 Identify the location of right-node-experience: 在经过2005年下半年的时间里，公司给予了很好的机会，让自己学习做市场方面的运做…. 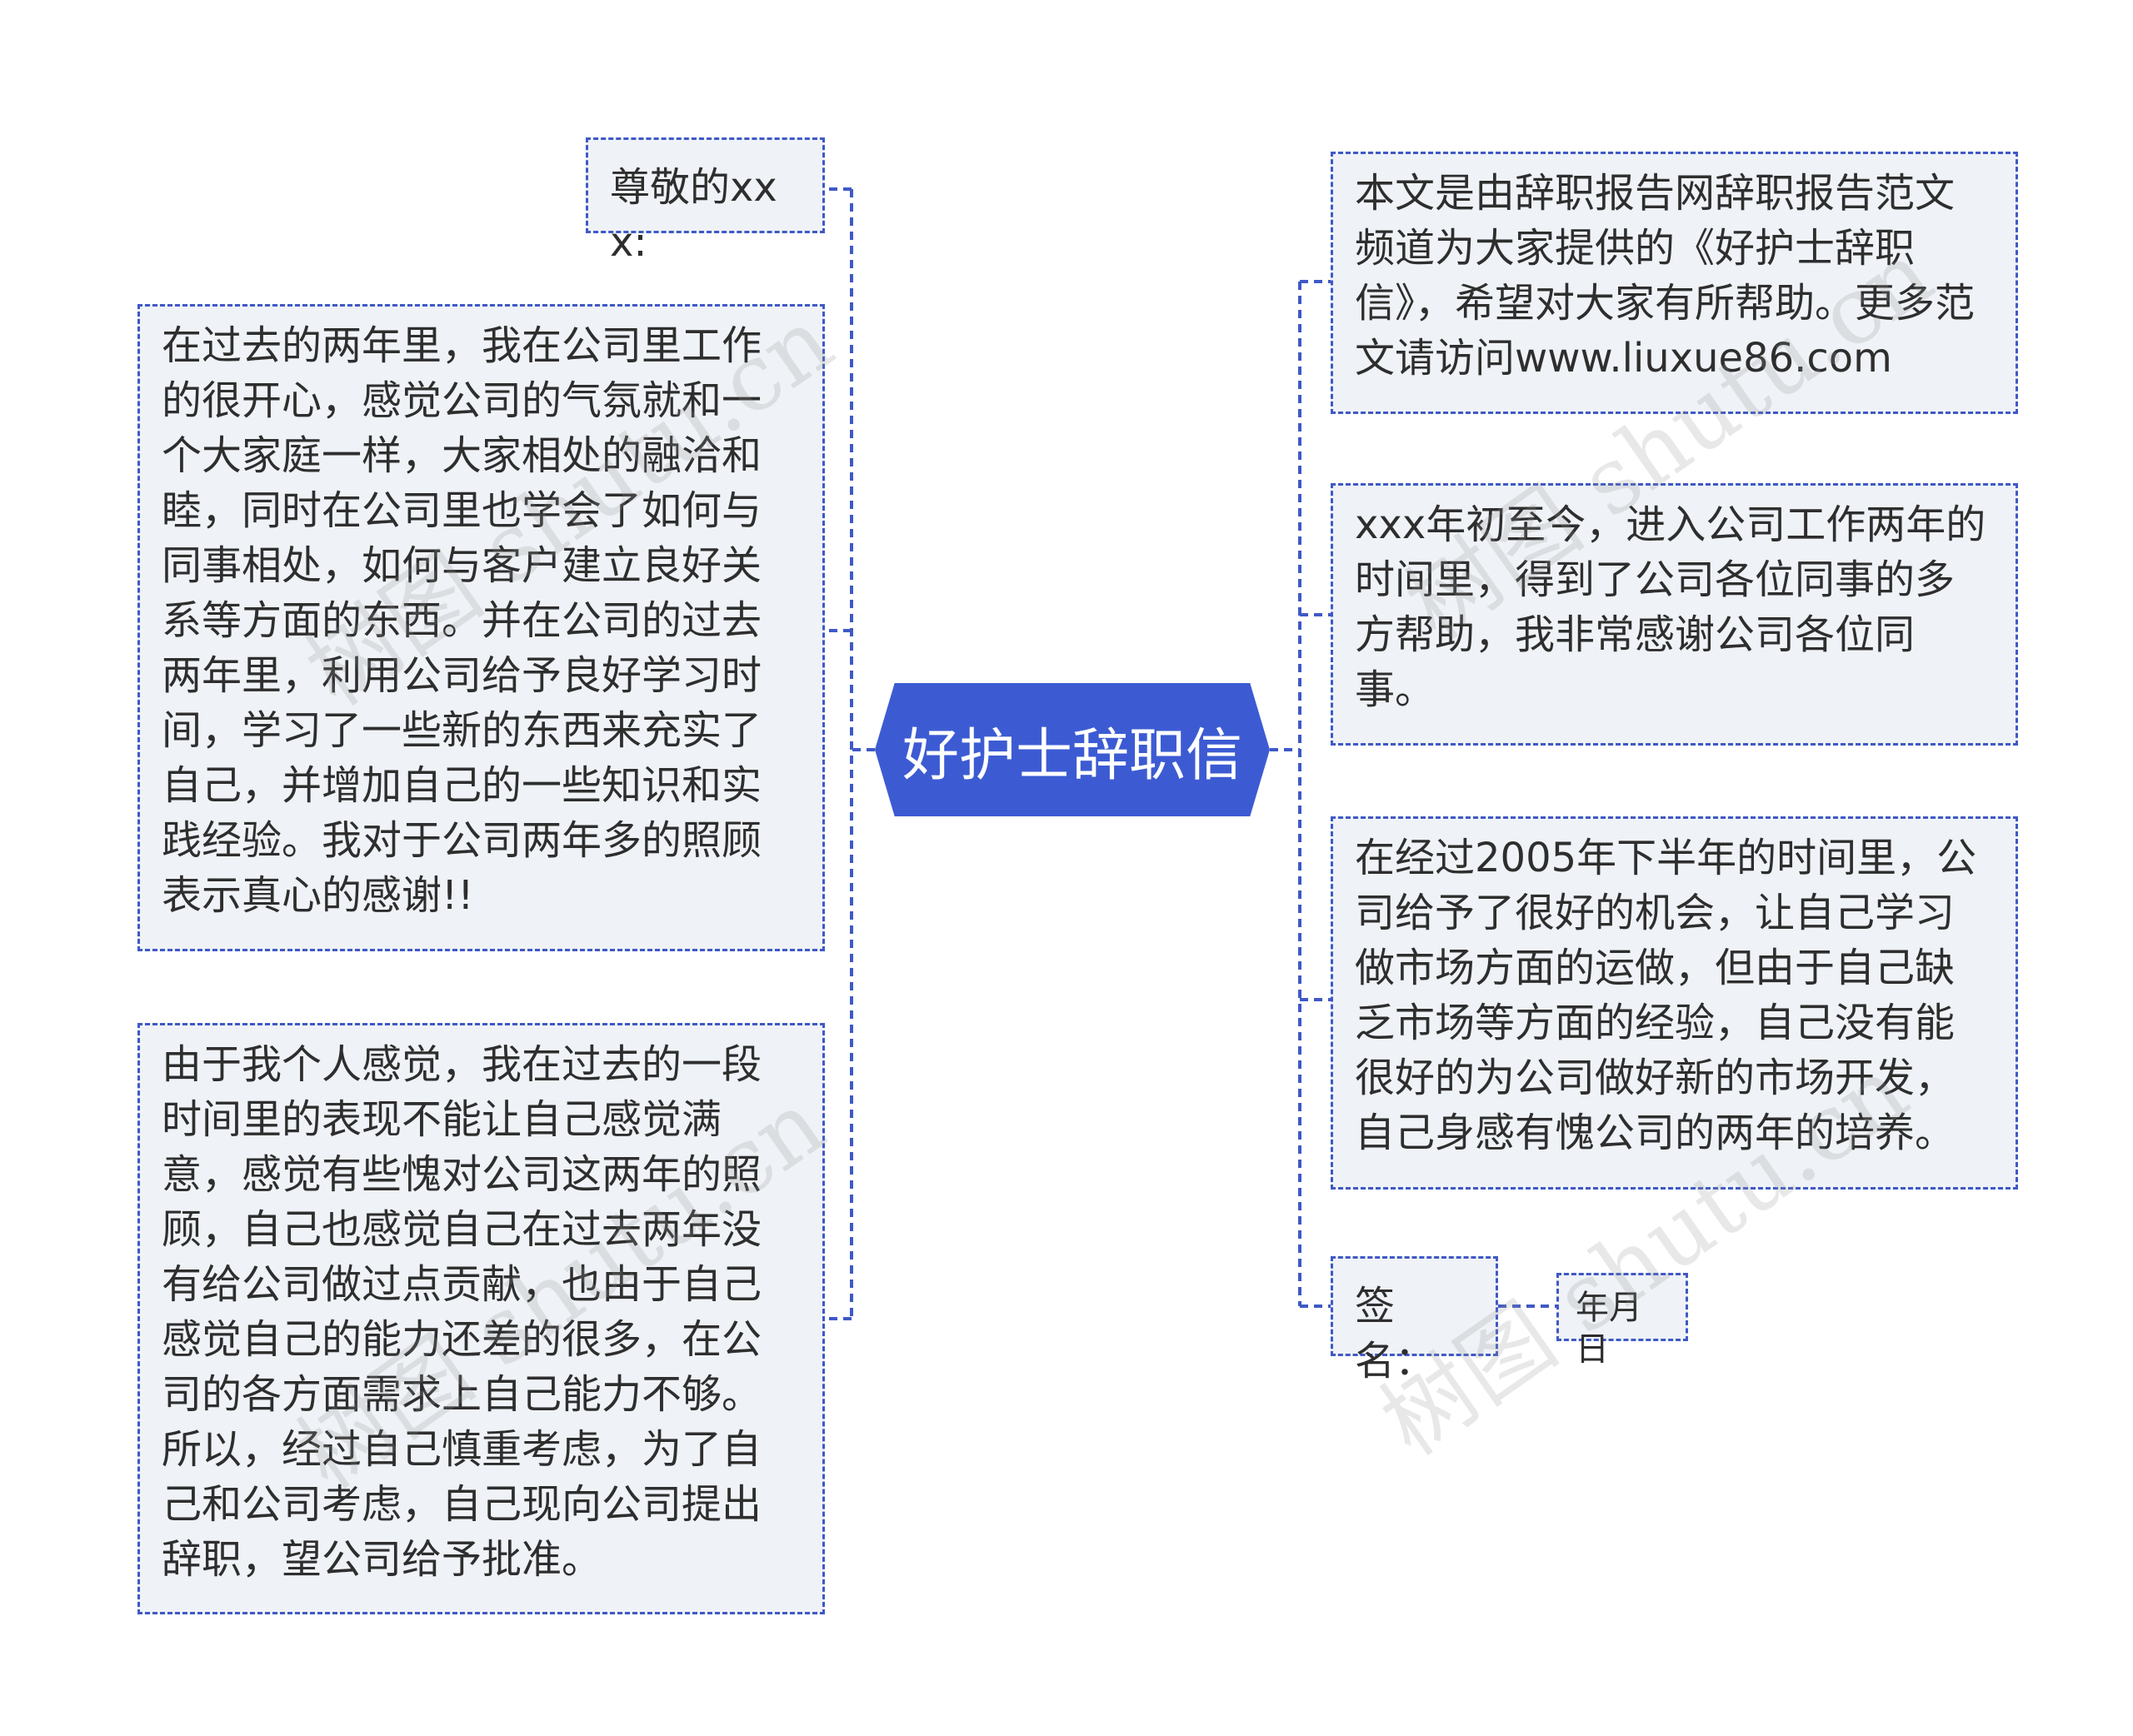
(1675, 1003).